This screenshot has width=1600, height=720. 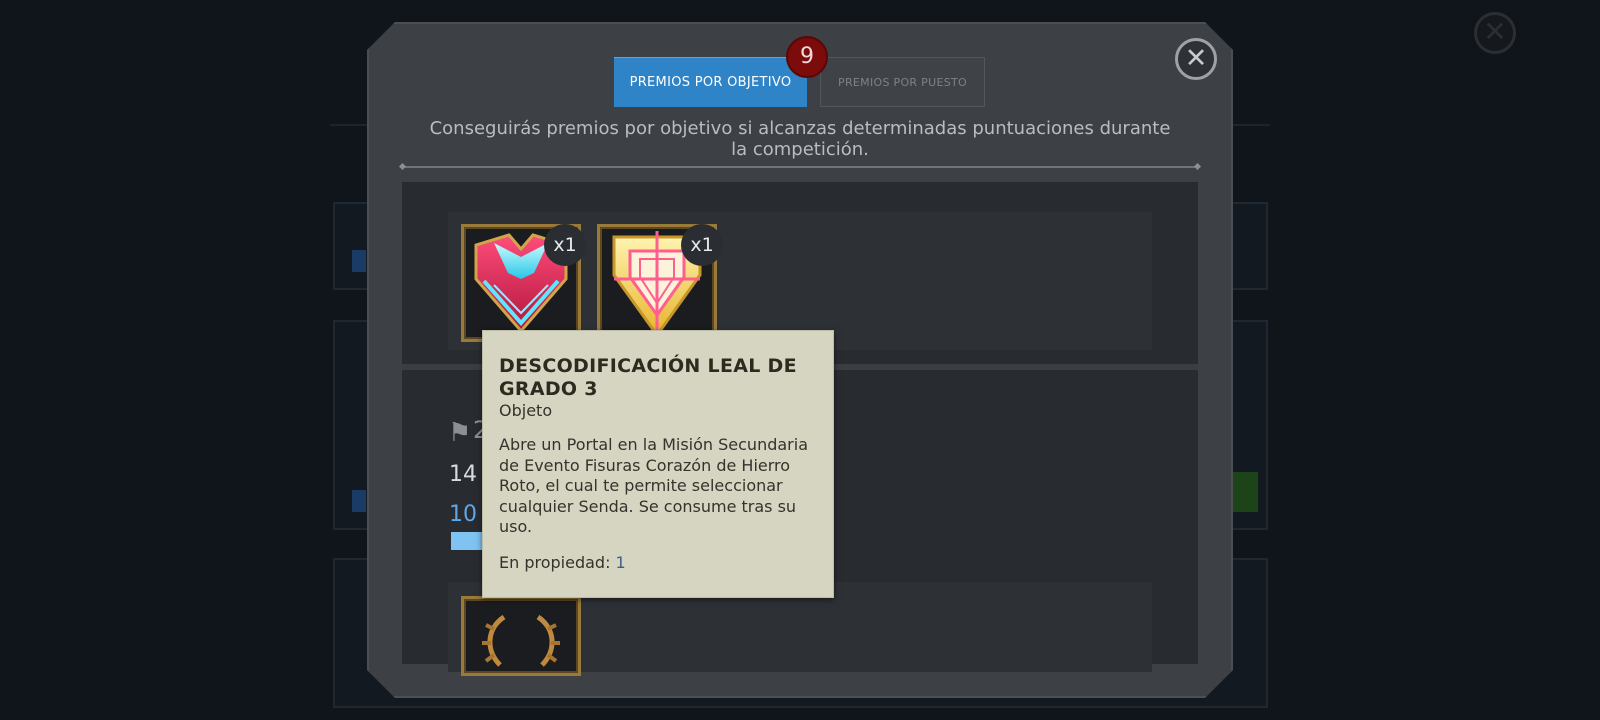 I want to click on flag-icon: ⚑, so click(x=460, y=433).